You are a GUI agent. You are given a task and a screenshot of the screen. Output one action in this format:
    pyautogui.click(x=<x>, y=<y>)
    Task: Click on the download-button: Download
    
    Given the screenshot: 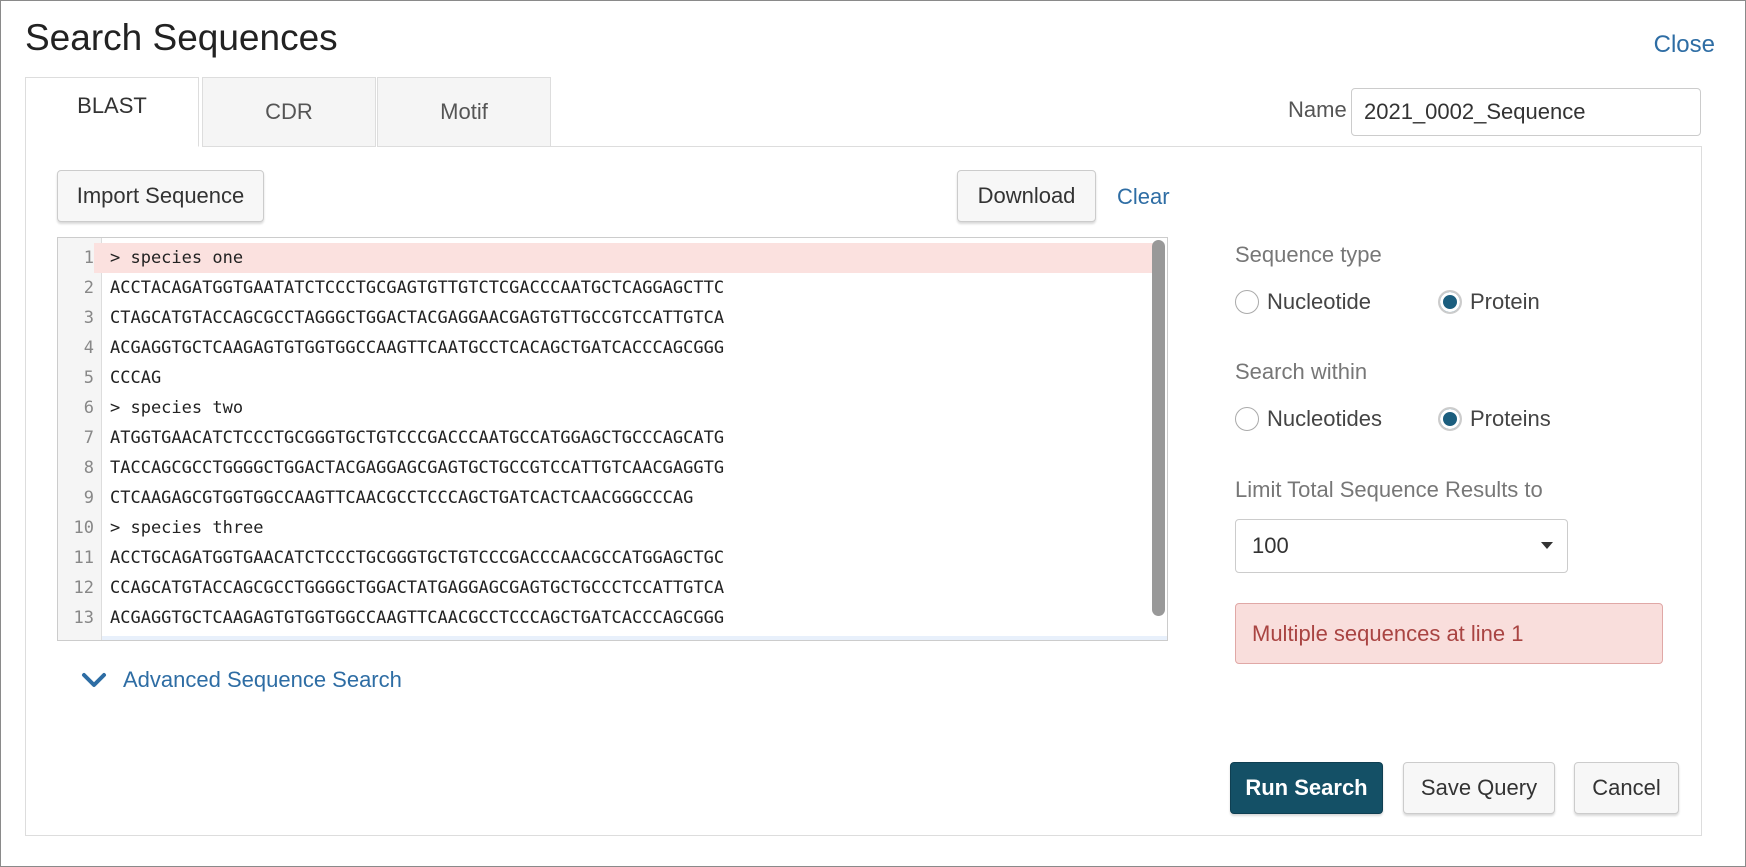 What is the action you would take?
    pyautogui.click(x=1026, y=196)
    